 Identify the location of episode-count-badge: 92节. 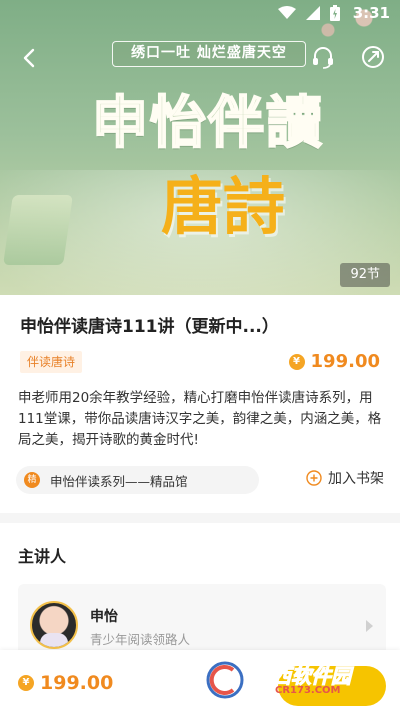
(365, 275).